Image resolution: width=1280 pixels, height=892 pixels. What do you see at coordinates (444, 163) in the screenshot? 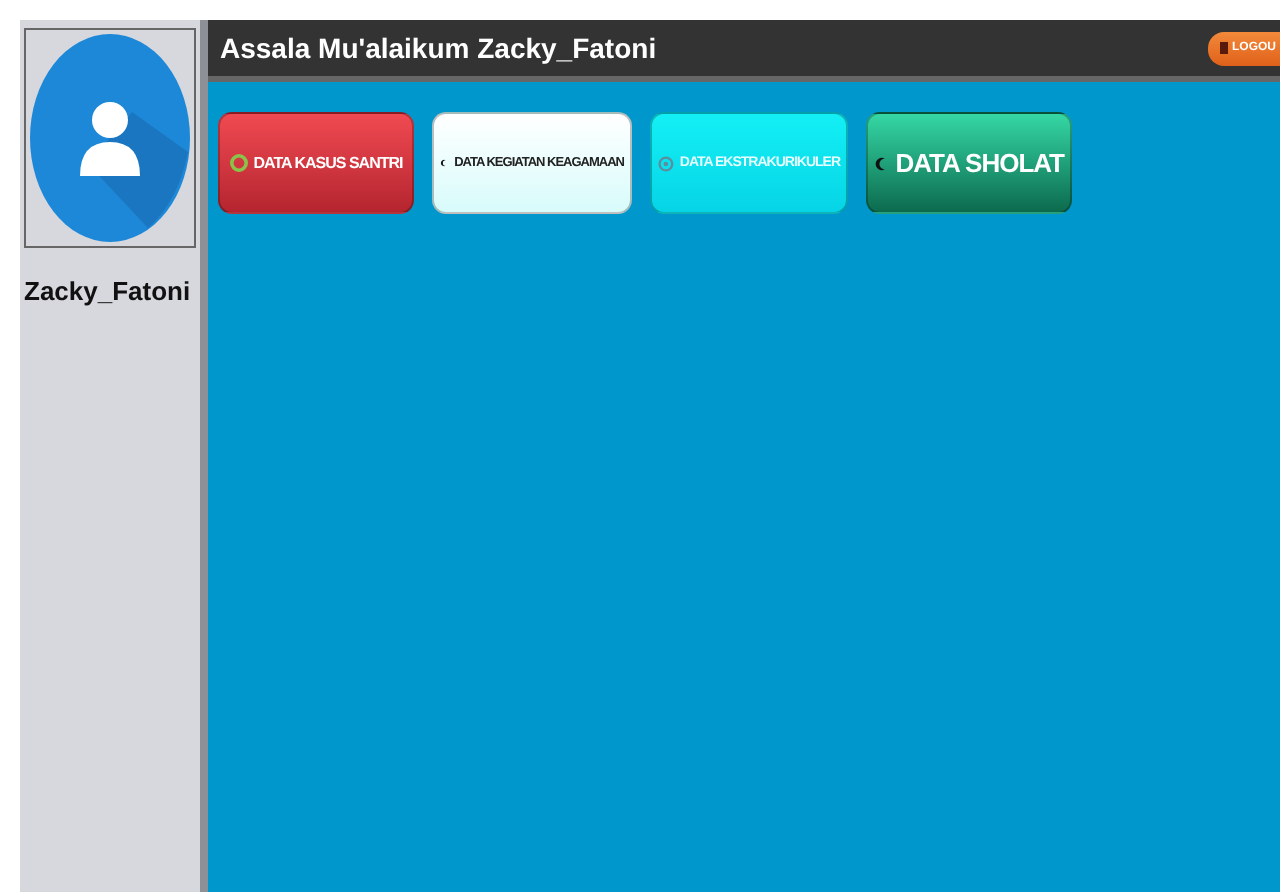
I see `crescent-icon` at bounding box center [444, 163].